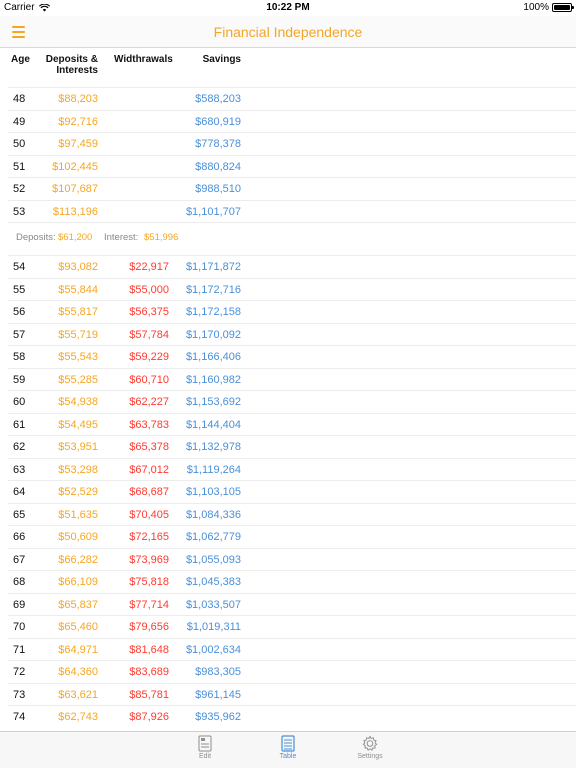 The image size is (576, 768). I want to click on cell-deposits: $113,196, so click(75, 211).